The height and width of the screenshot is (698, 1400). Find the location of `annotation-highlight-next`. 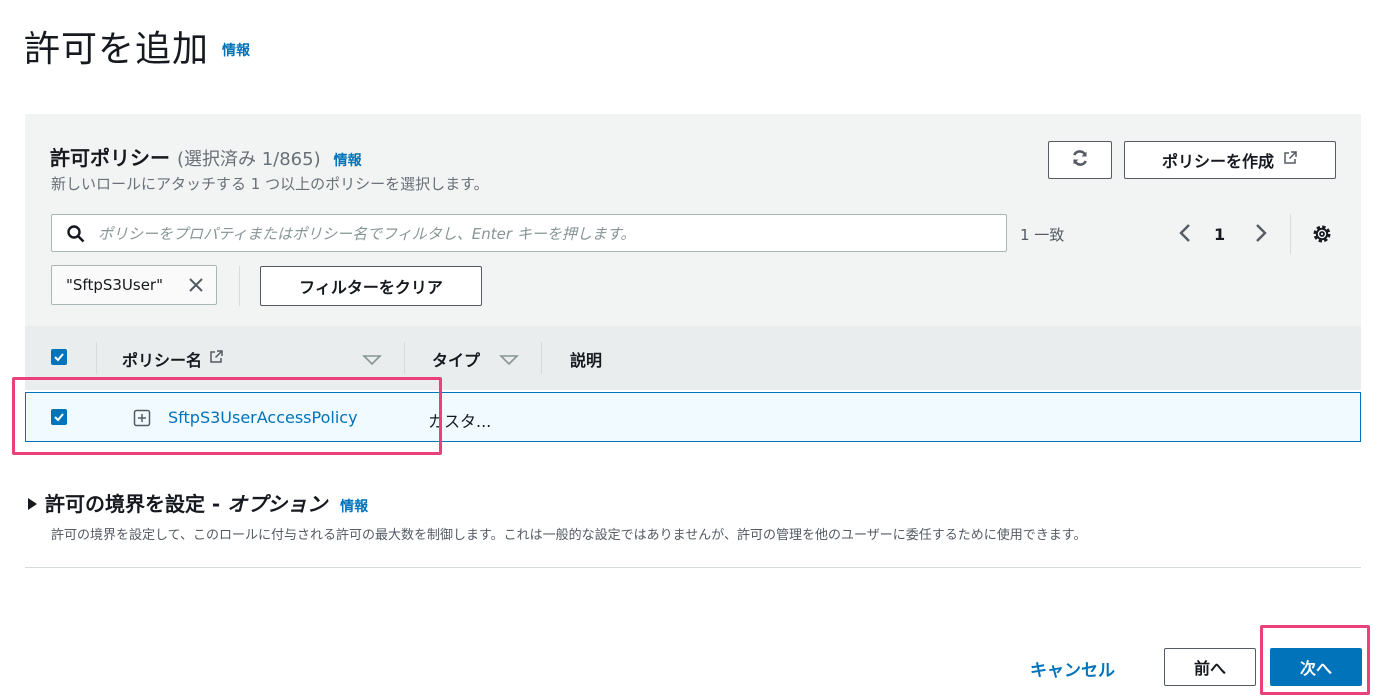

annotation-highlight-next is located at coordinates (1315, 660).